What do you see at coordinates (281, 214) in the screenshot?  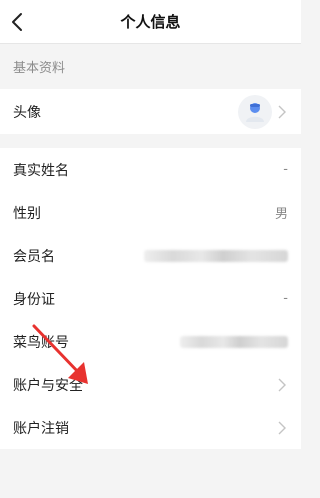 I see `gender-value: 男` at bounding box center [281, 214].